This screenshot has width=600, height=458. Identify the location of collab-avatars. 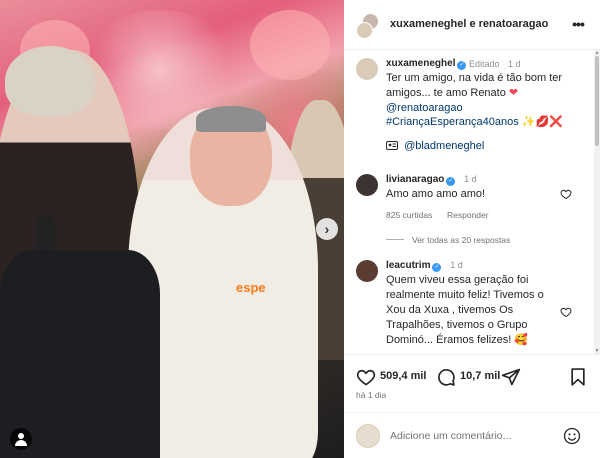
(369, 26).